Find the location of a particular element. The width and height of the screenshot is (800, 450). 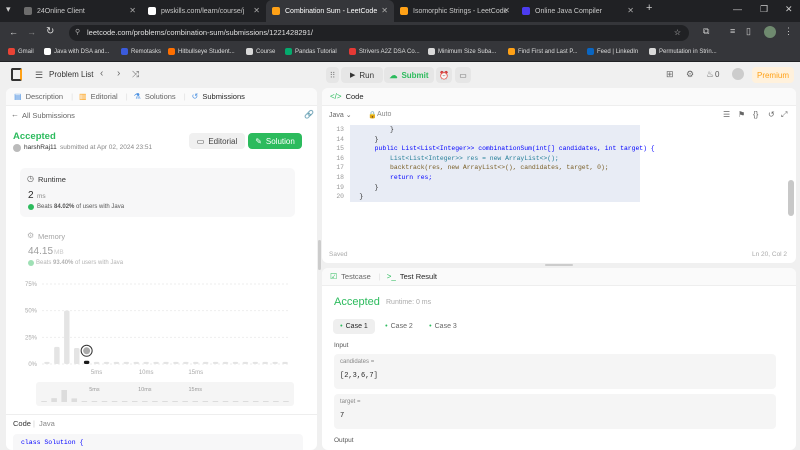

minimize-icon: — is located at coordinates (737, 9).